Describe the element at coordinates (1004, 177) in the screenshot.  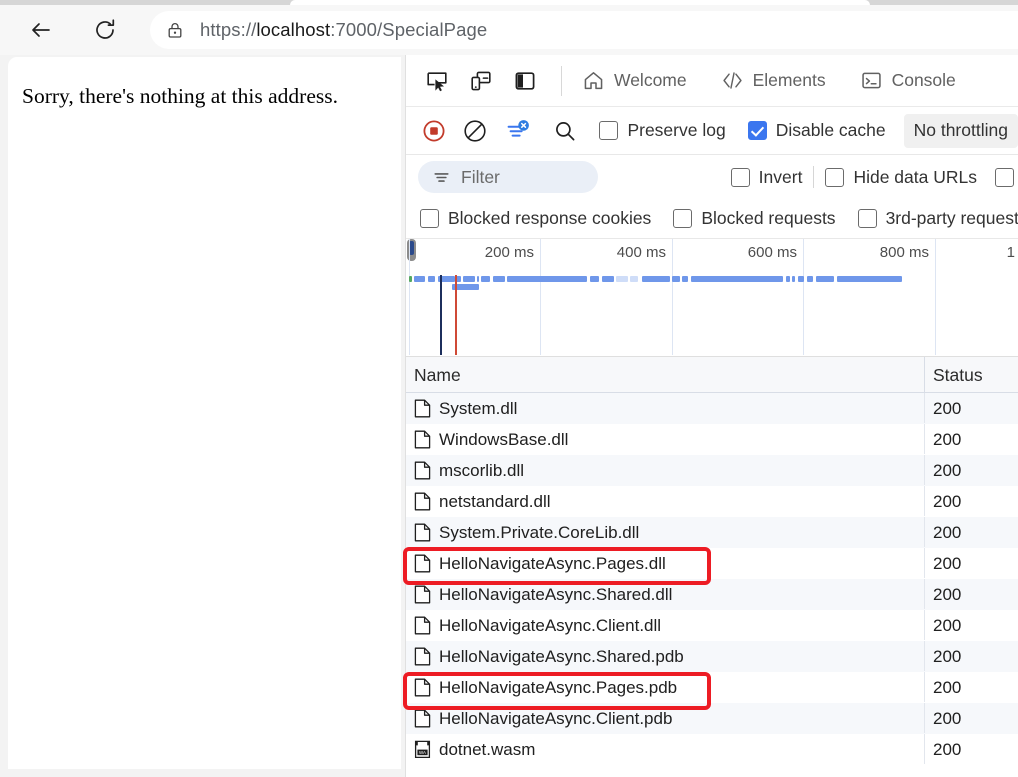
I see `extra-filter-checkbox` at that location.